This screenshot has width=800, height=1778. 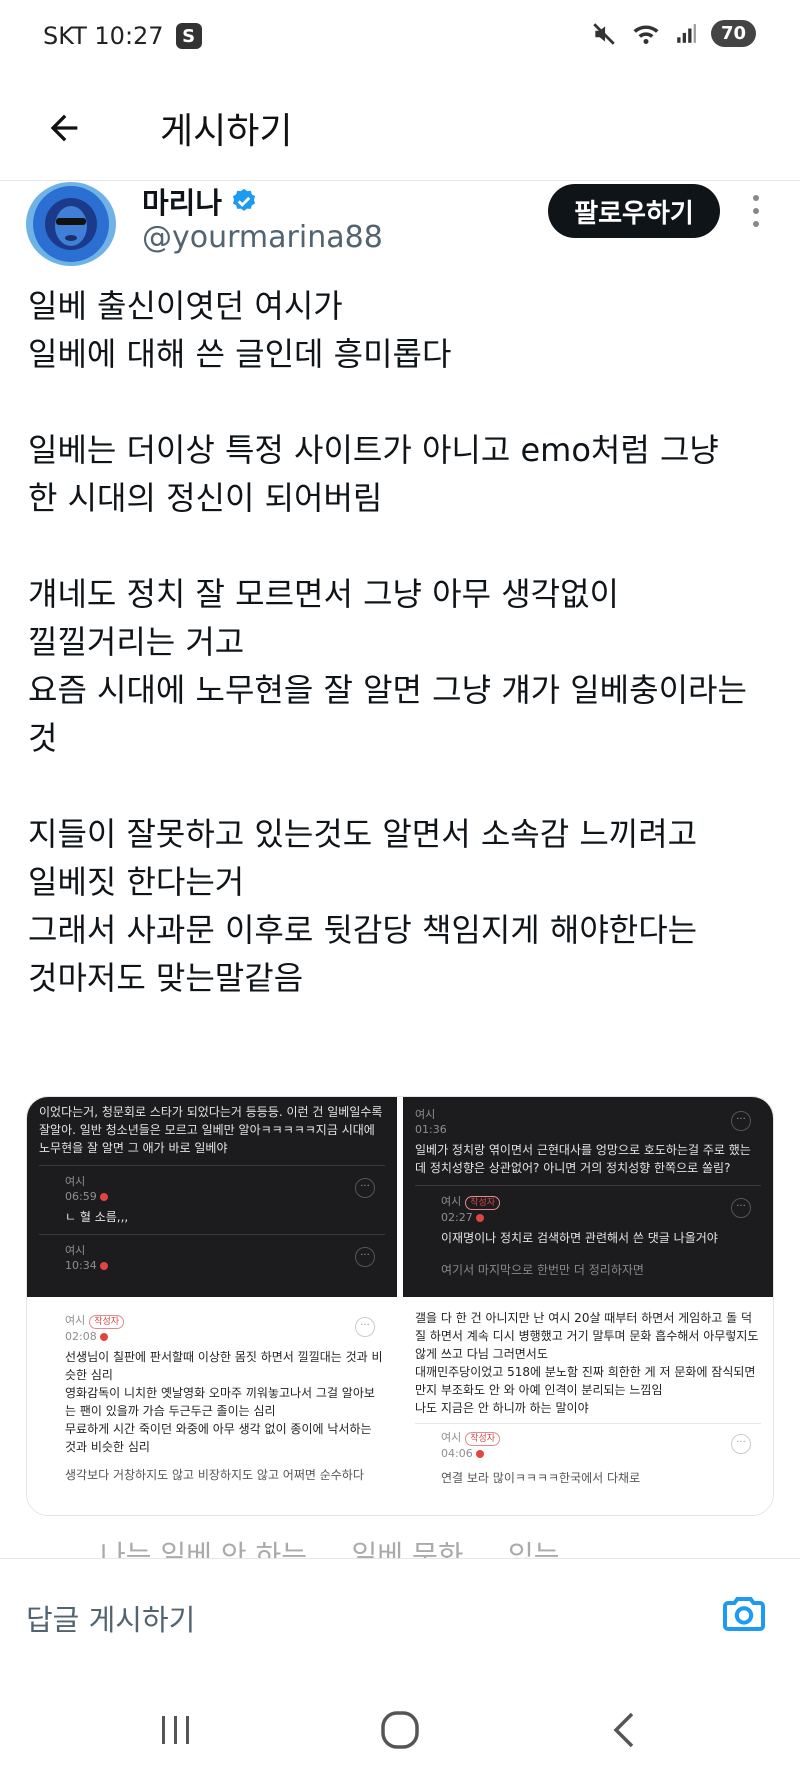 I want to click on battery-indicator: 70, so click(x=733, y=33).